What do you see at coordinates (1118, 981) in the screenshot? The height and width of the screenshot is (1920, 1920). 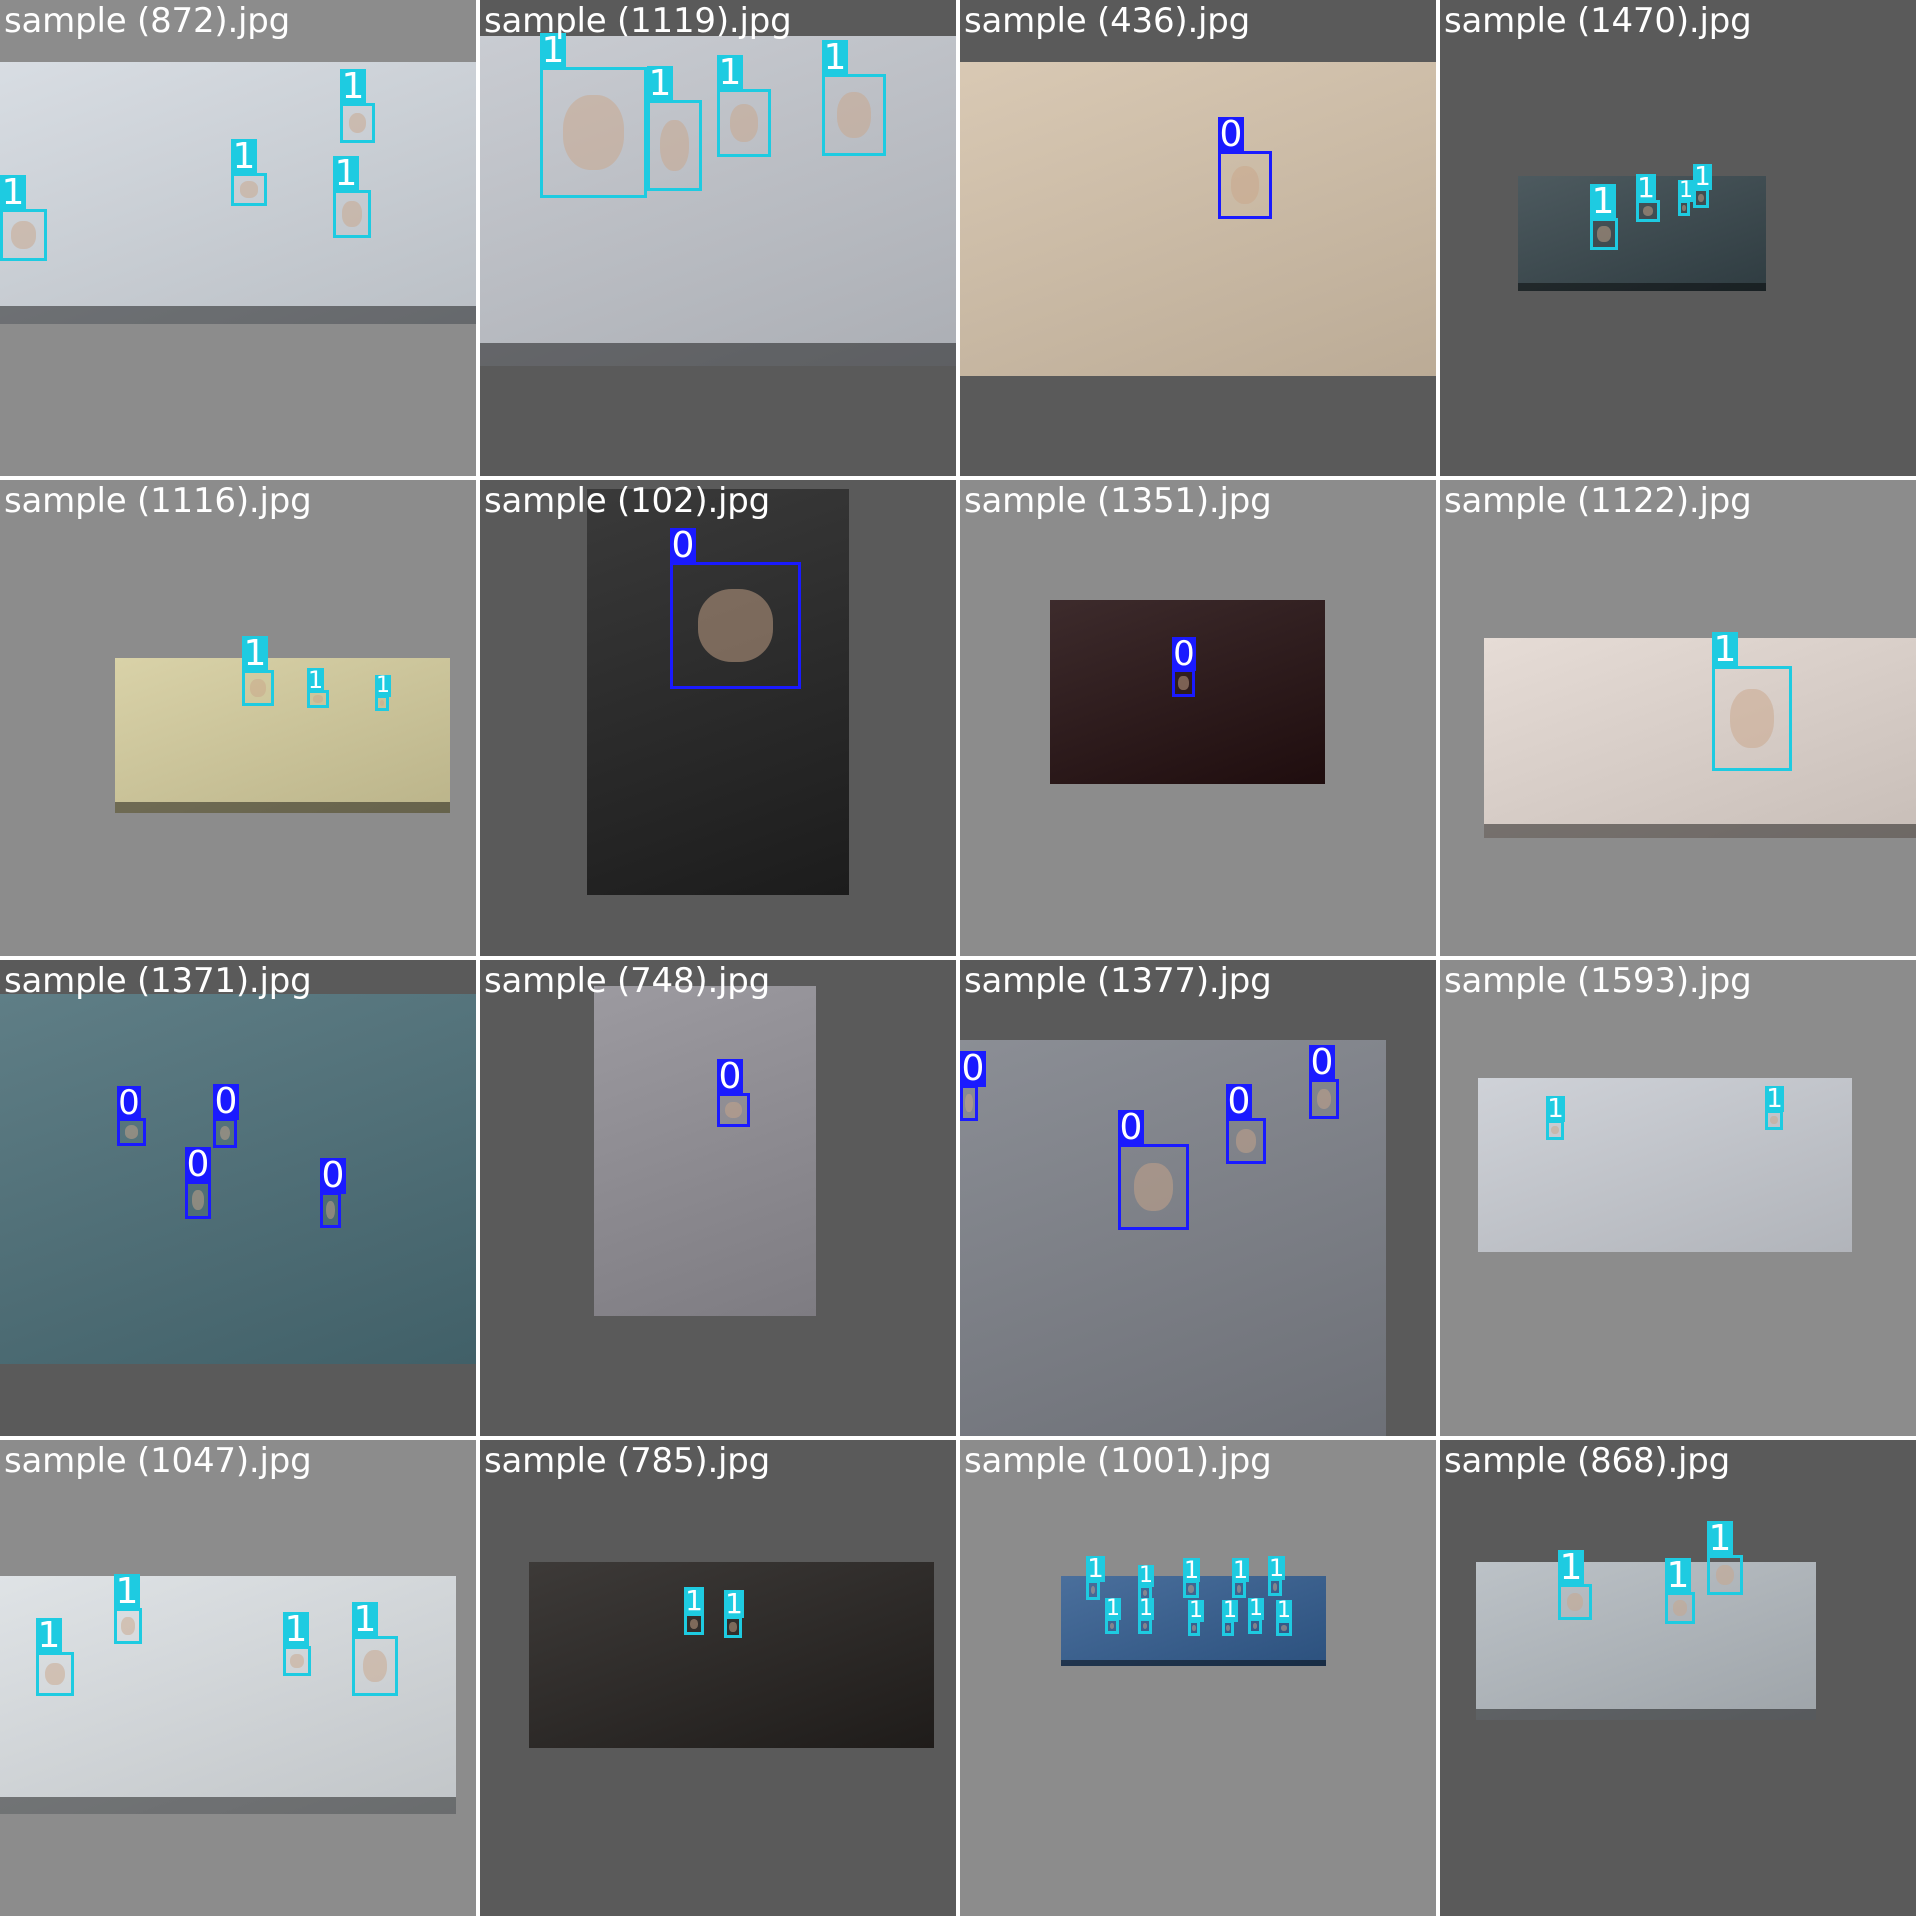 I see `tile-filename: sample (1377).jpg` at bounding box center [1118, 981].